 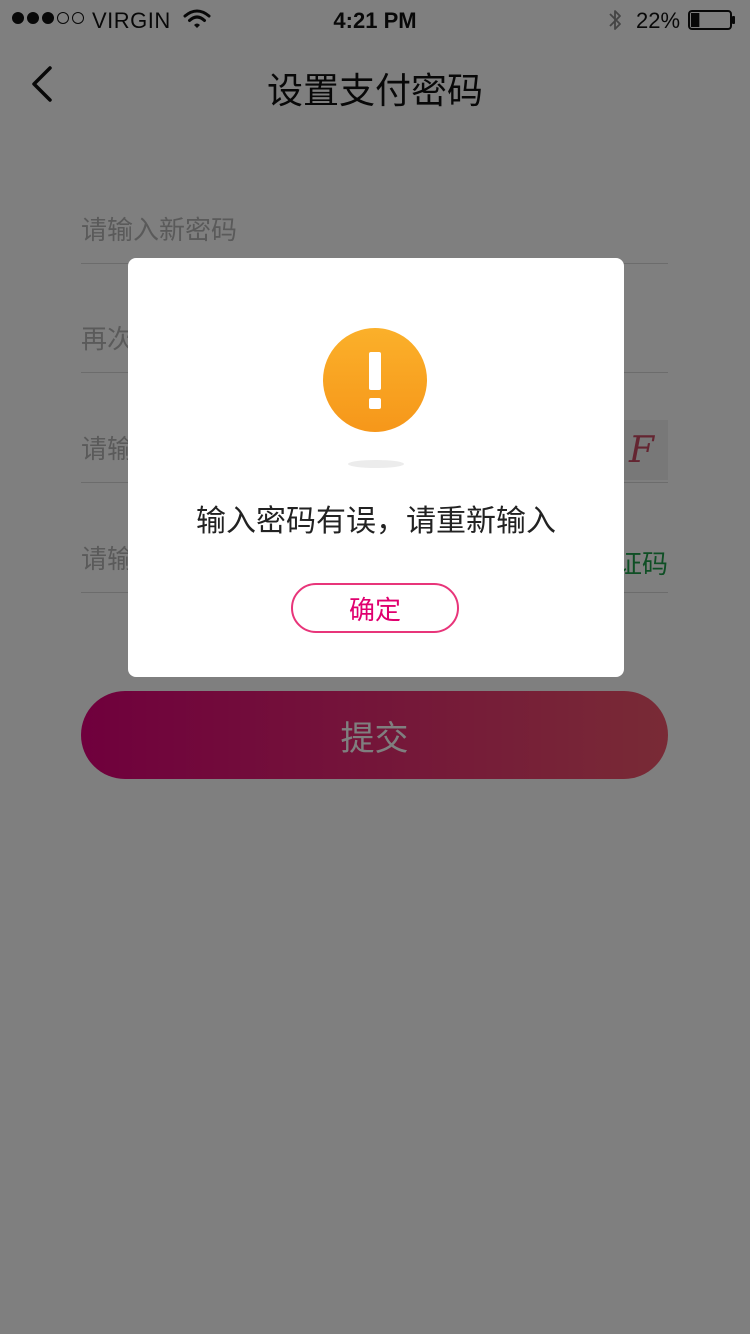 What do you see at coordinates (375, 380) in the screenshot?
I see `exclamation-warning-icon` at bounding box center [375, 380].